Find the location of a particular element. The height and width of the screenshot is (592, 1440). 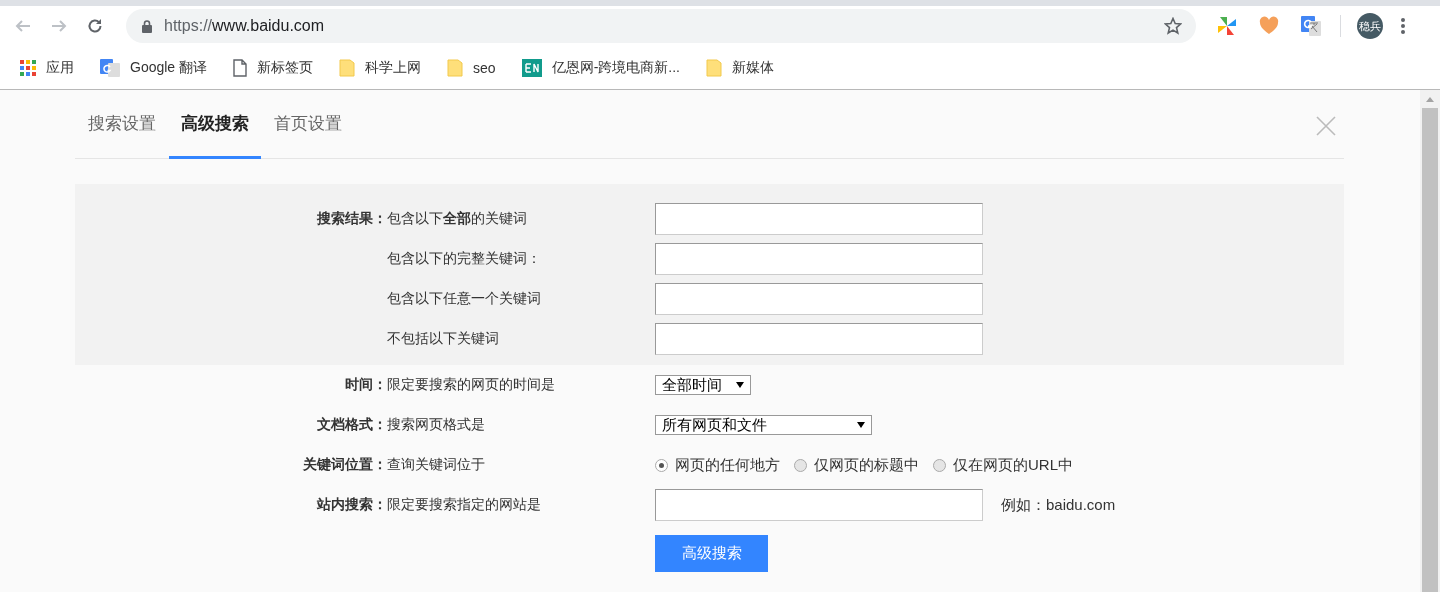

bookmark: Google 翻译 is located at coordinates (154, 67).